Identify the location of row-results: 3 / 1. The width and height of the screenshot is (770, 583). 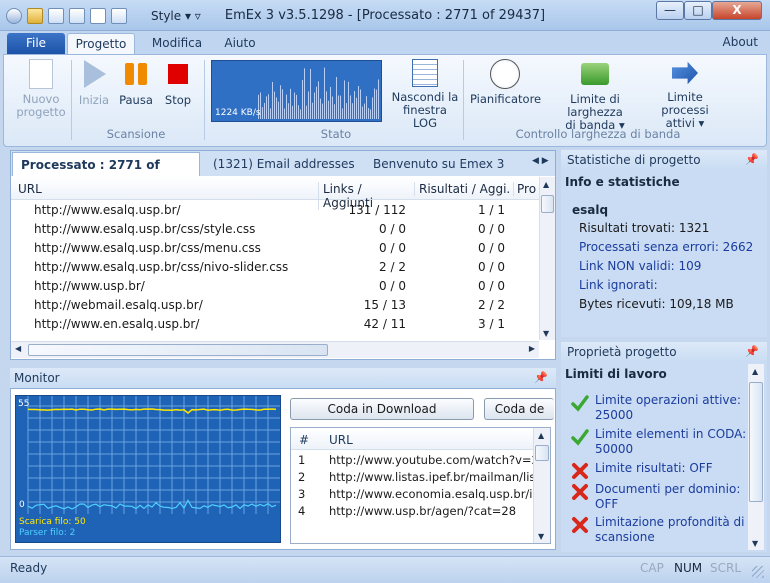
(491, 324).